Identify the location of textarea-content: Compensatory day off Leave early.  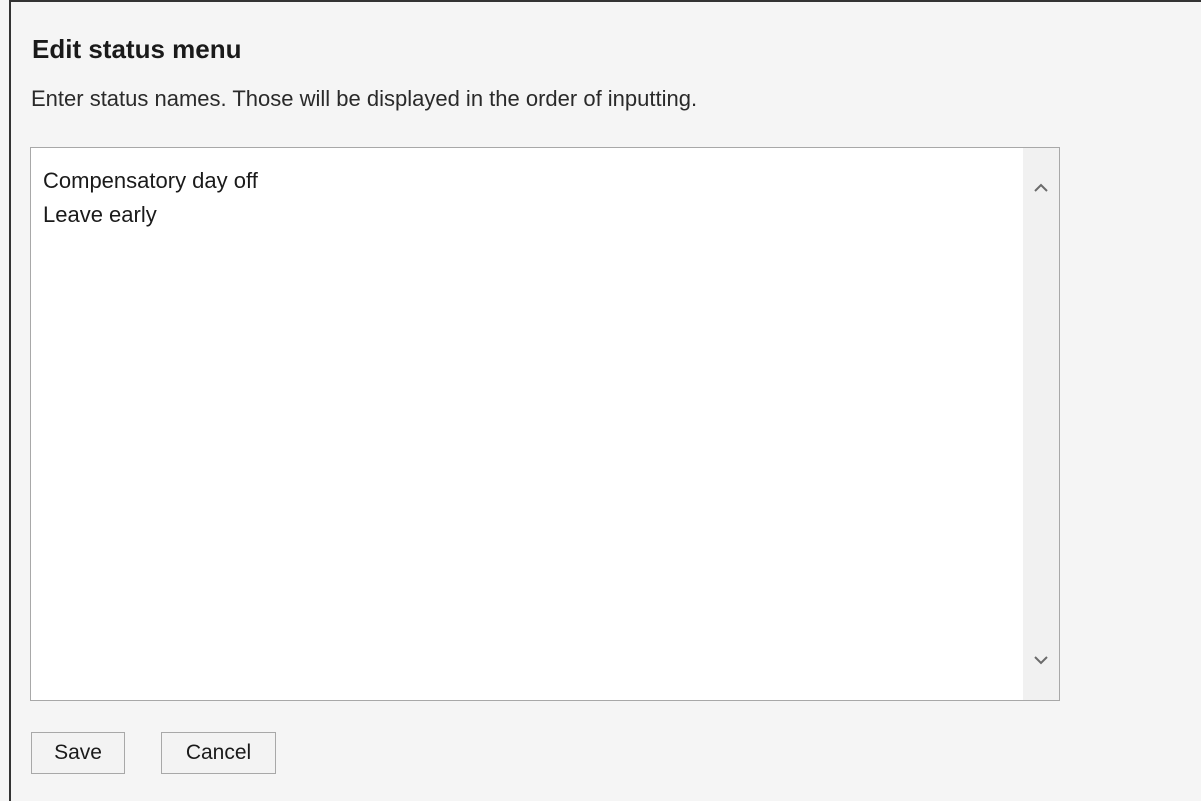
(531, 198).